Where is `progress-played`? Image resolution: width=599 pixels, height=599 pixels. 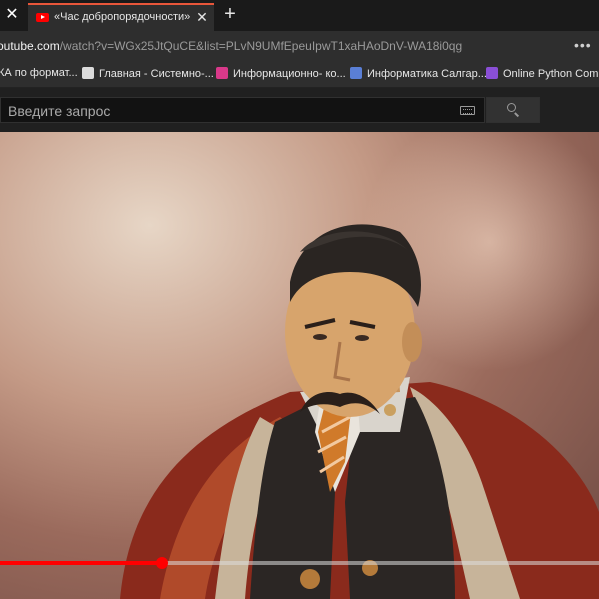
progress-played is located at coordinates (81, 563).